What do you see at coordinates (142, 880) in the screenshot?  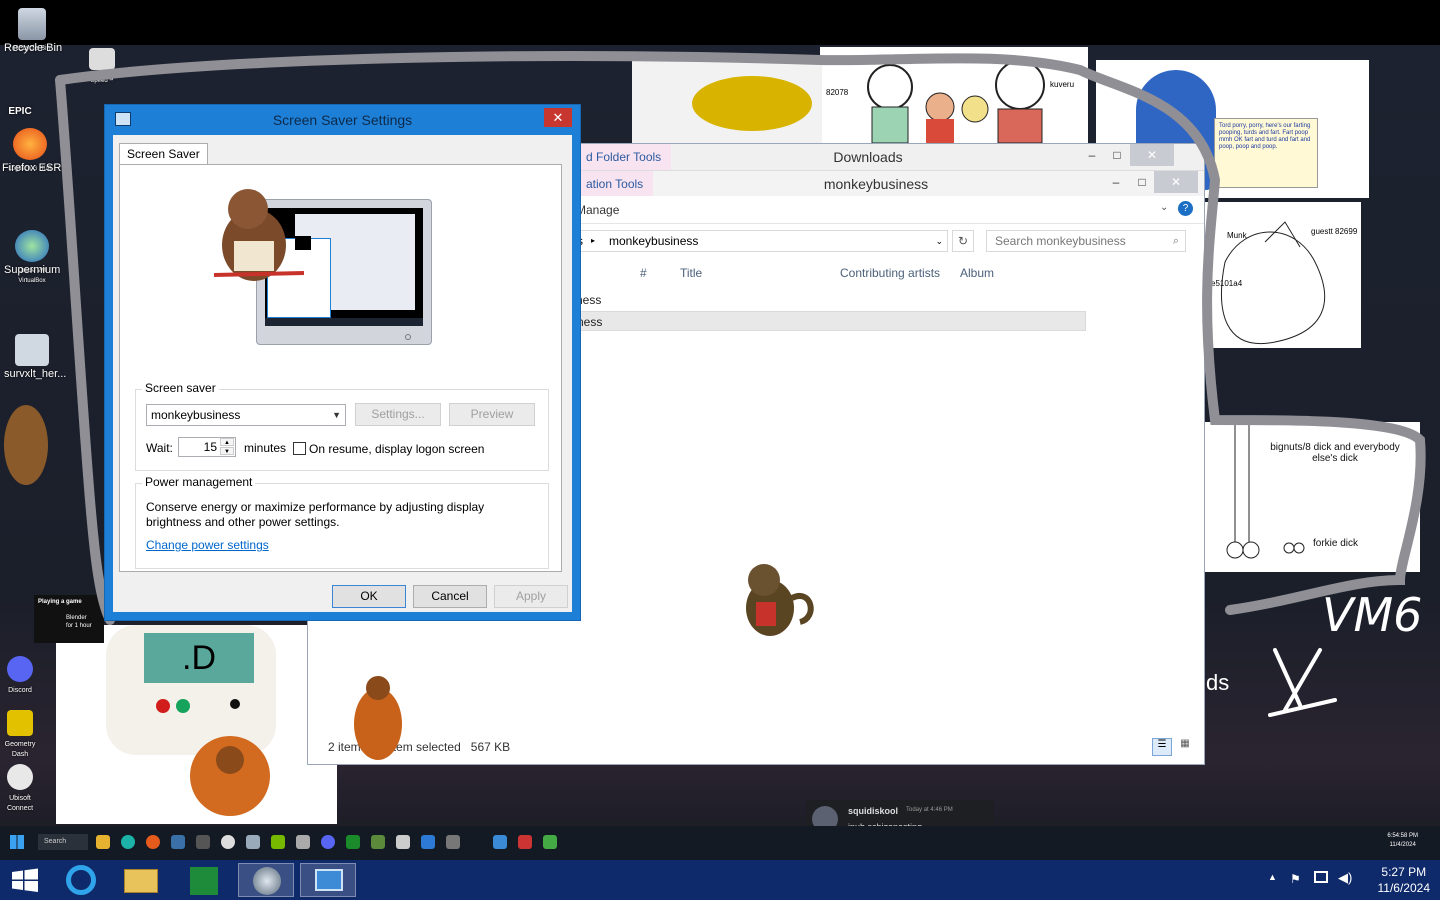 I see `taskbar-file-explorer` at bounding box center [142, 880].